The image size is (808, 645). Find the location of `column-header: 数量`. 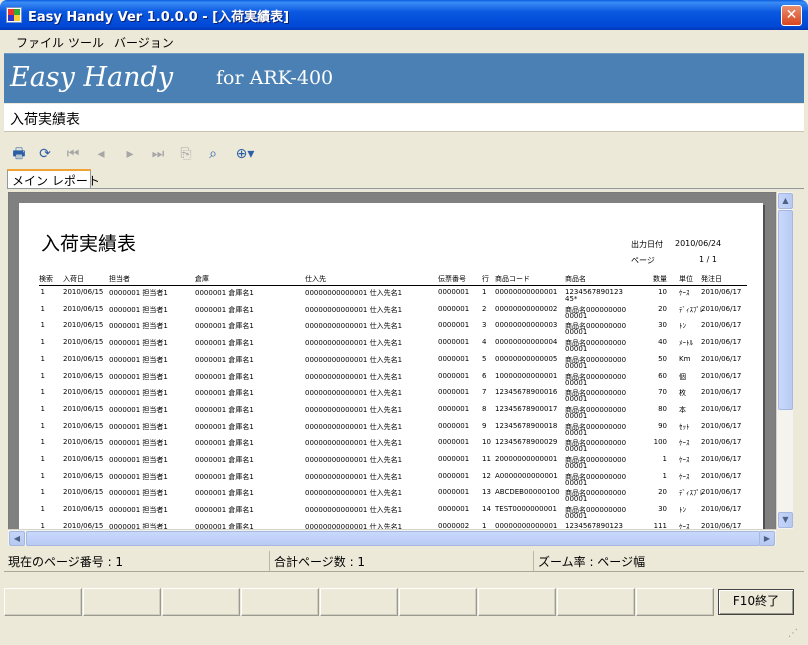

column-header: 数量 is located at coordinates (660, 279).